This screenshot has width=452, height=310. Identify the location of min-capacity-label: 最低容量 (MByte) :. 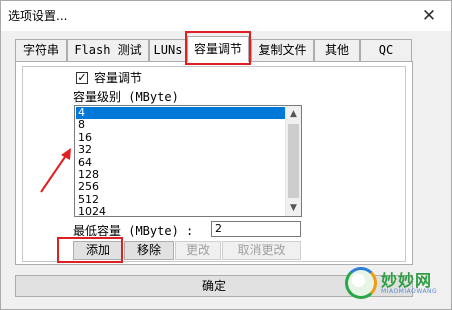
(133, 231).